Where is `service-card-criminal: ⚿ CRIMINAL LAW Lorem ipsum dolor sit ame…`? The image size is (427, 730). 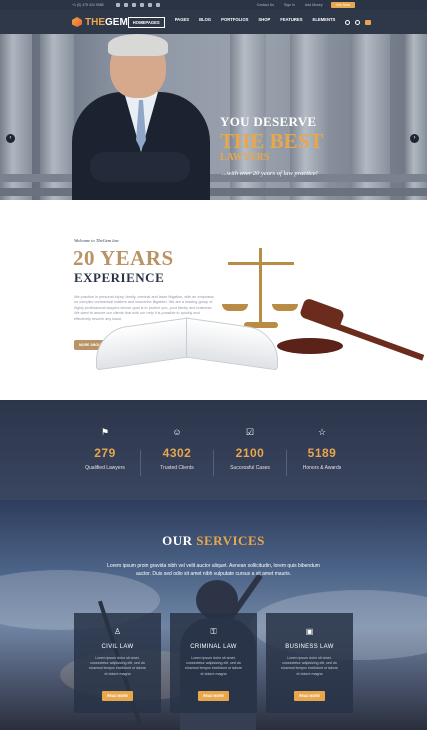 service-card-criminal: ⚿ CRIMINAL LAW Lorem ipsum dolor sit ame… is located at coordinates (213, 663).